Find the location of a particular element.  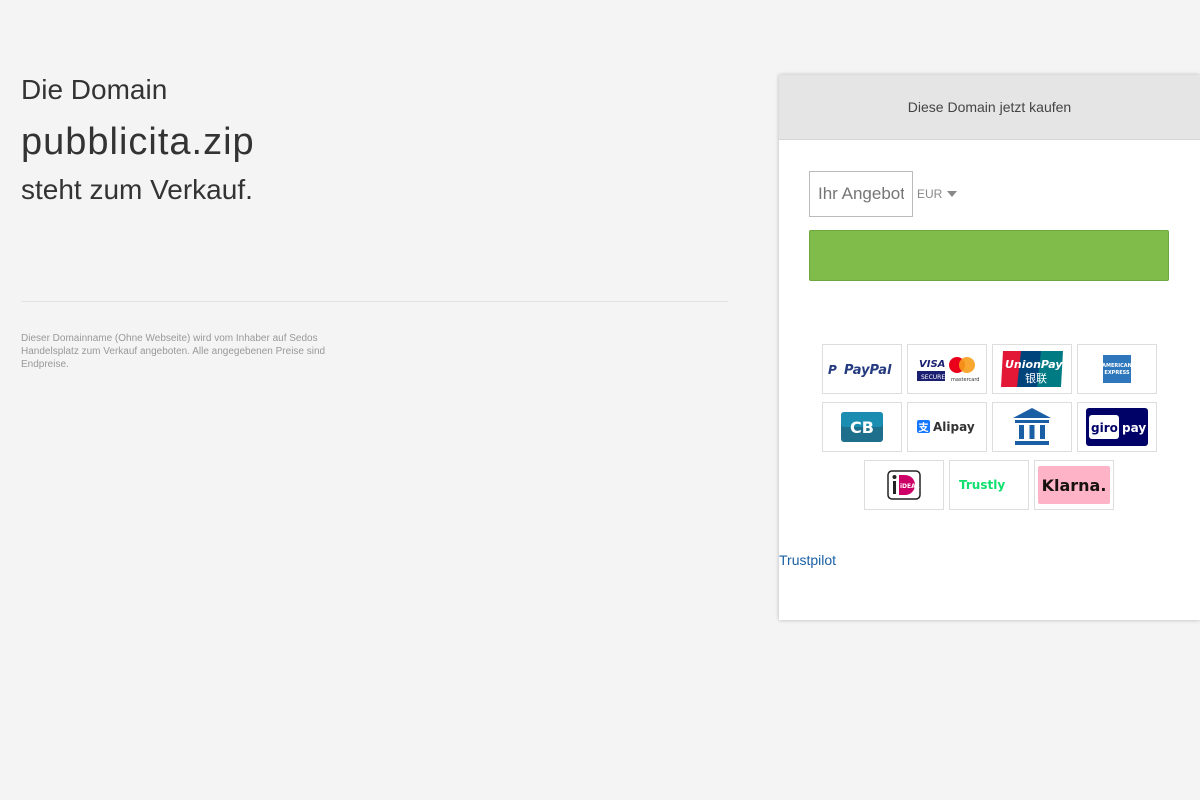

paypal-logo: P PayPal is located at coordinates (861, 369).